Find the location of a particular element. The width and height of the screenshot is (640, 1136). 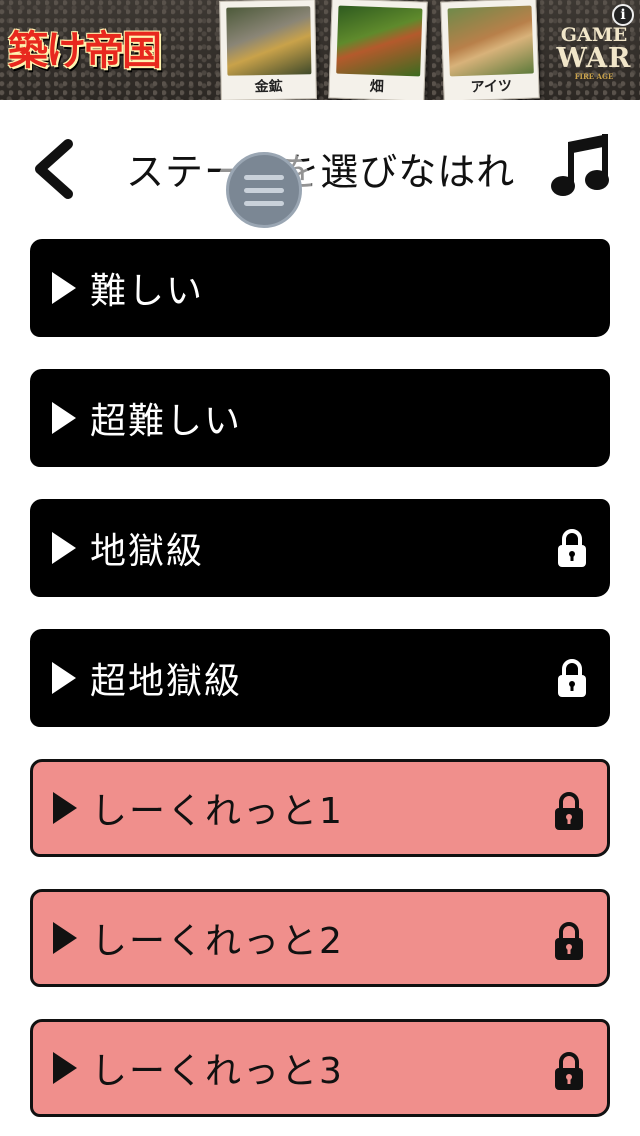

field-image is located at coordinates (379, 41).